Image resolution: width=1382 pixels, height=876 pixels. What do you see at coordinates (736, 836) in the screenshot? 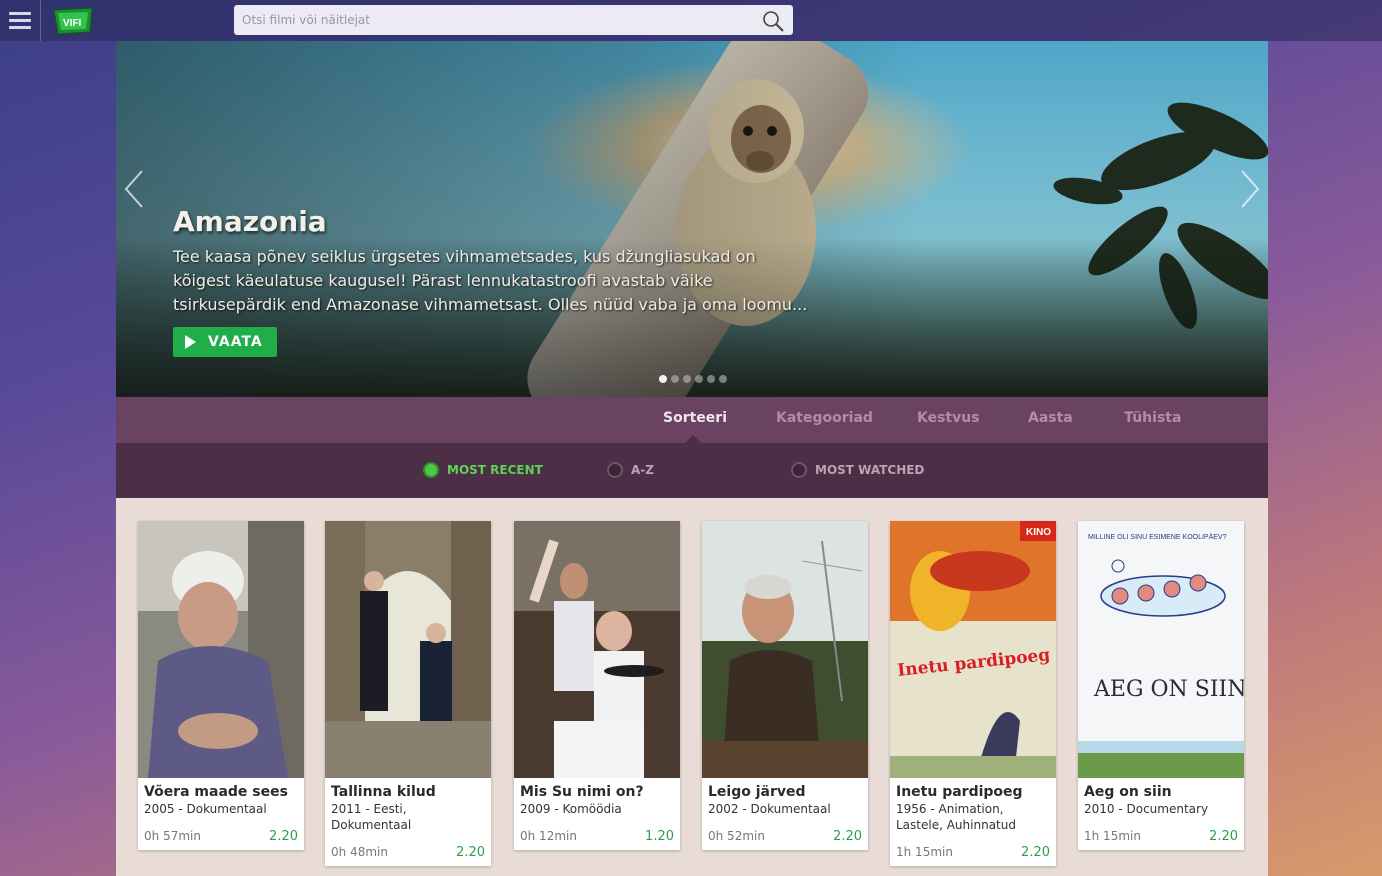
I see `movie-duration: 0h 52min` at bounding box center [736, 836].